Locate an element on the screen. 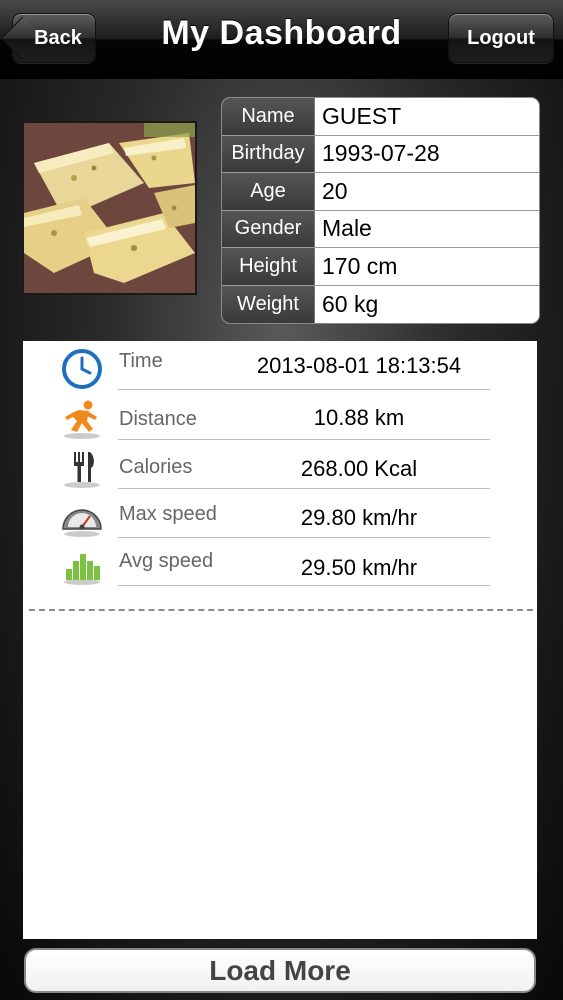 Image resolution: width=563 pixels, height=1000 pixels. profile-row-name: Name GUEST is located at coordinates (380, 117).